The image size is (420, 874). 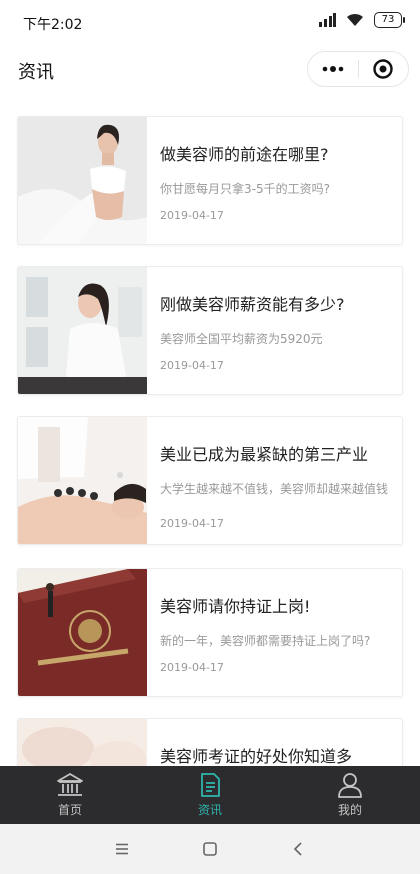 What do you see at coordinates (69, 810) in the screenshot?
I see `tab-home-label: 首页` at bounding box center [69, 810].